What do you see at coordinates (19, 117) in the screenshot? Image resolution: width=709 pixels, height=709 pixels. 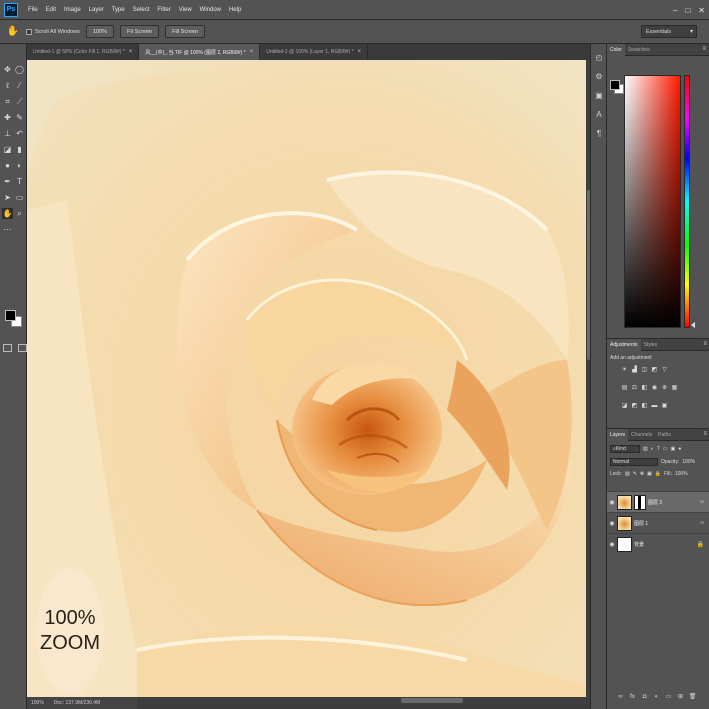 I see `brush-tool-icon: ✎` at bounding box center [19, 117].